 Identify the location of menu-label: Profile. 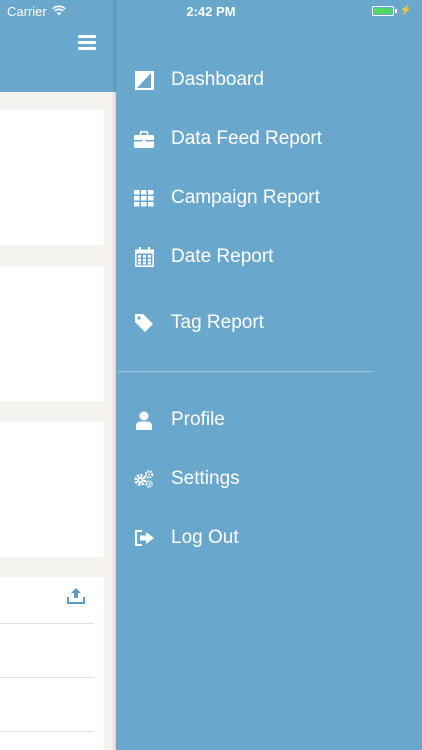
(198, 419).